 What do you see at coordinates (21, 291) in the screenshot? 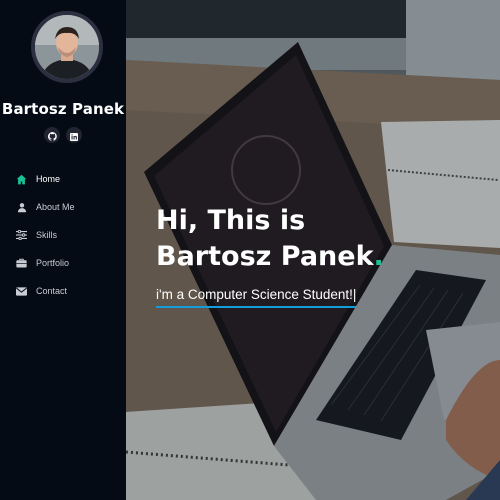
I see `envelope-icon` at bounding box center [21, 291].